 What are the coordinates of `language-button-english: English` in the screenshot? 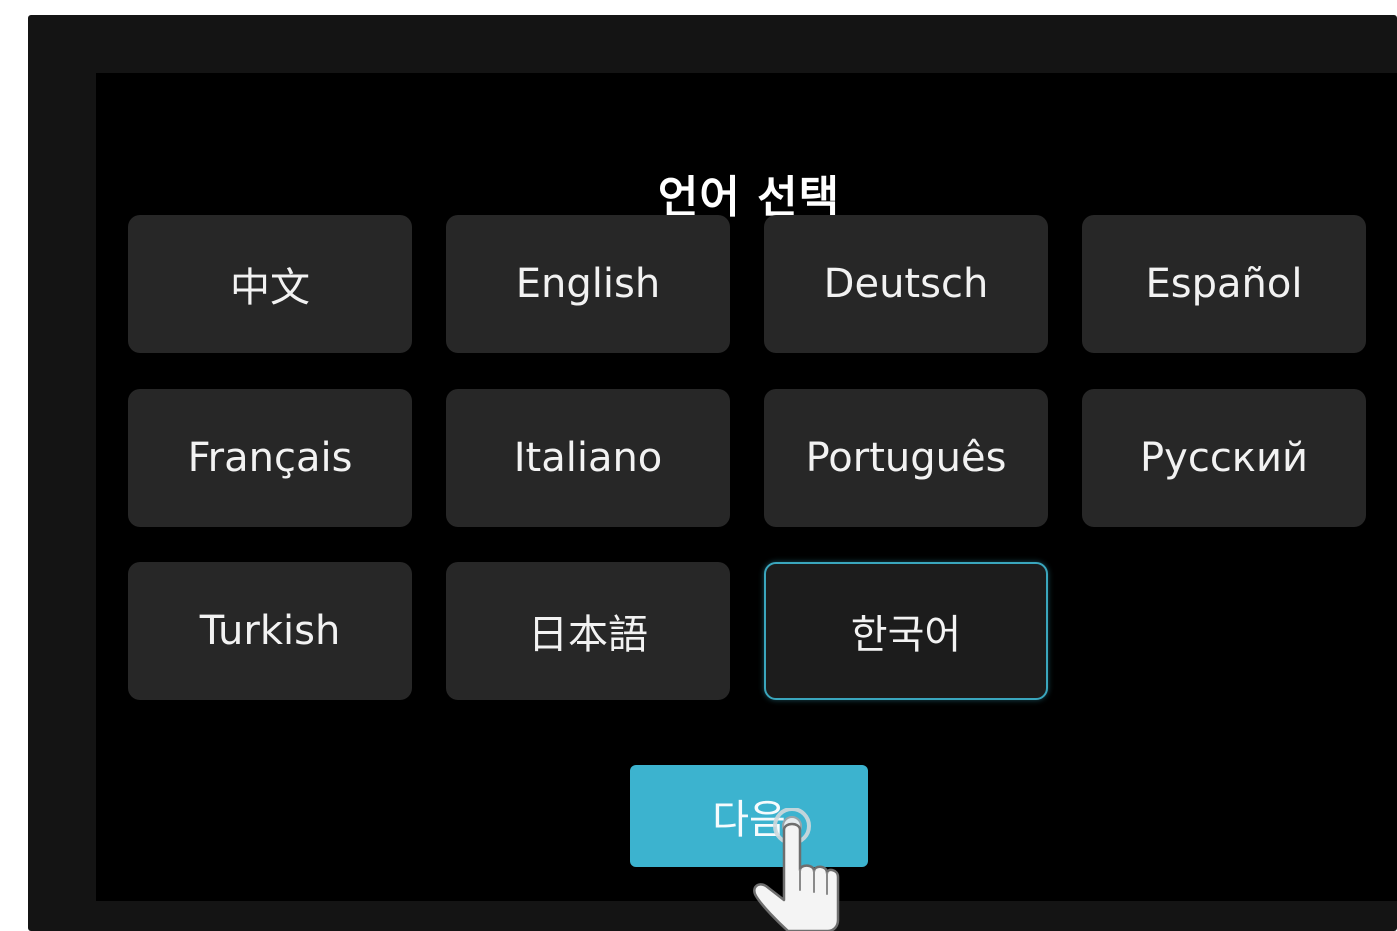 It's located at (588, 284).